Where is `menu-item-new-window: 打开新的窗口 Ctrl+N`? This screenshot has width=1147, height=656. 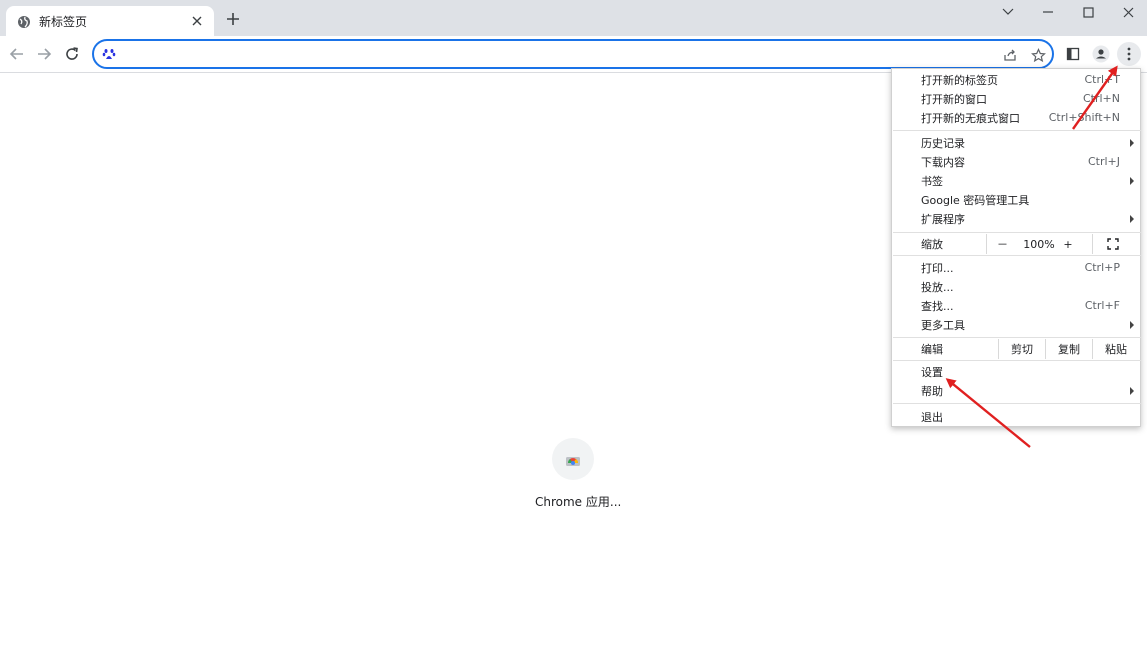 menu-item-new-window: 打开新的窗口 Ctrl+N is located at coordinates (1017, 98).